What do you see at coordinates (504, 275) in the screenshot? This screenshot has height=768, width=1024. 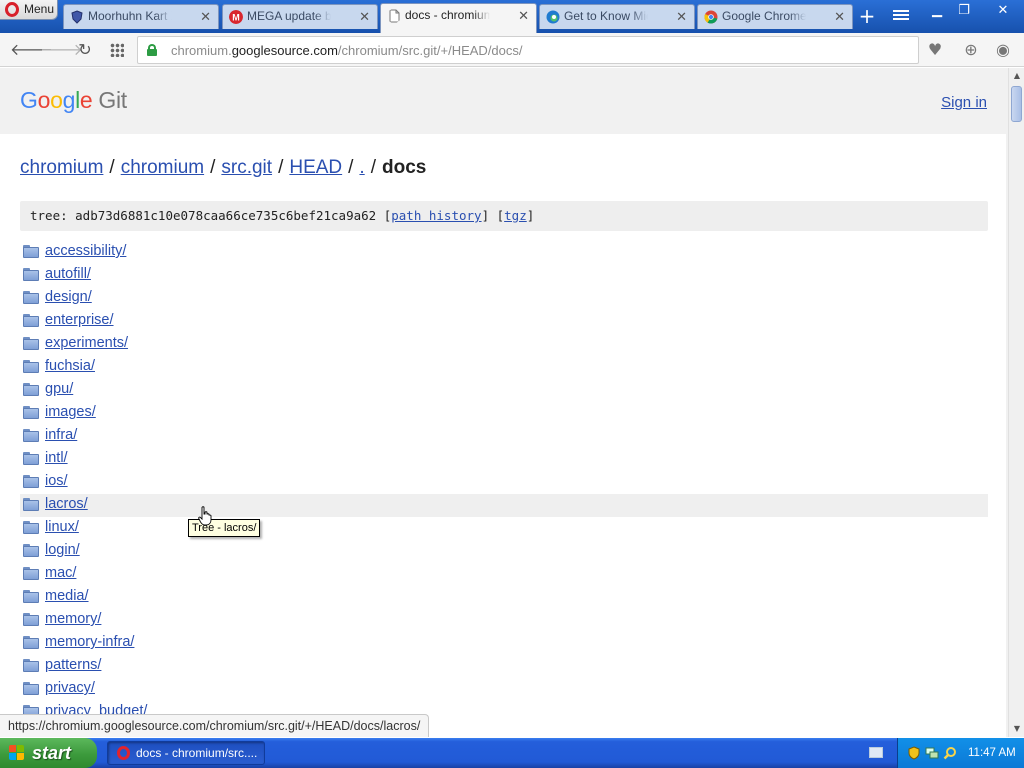 I see `file-list-row: autofill/` at bounding box center [504, 275].